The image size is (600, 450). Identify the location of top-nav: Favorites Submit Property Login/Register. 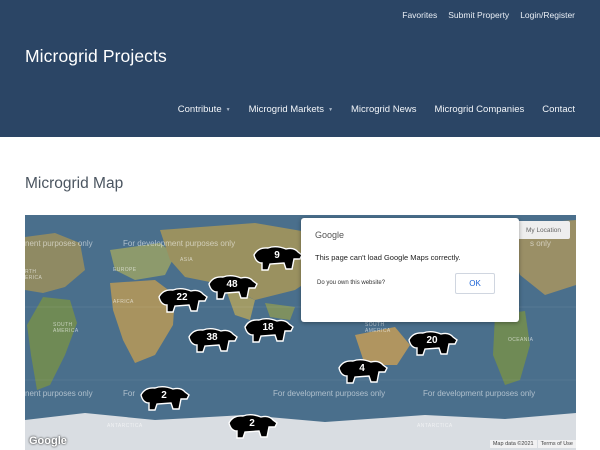
(488, 15).